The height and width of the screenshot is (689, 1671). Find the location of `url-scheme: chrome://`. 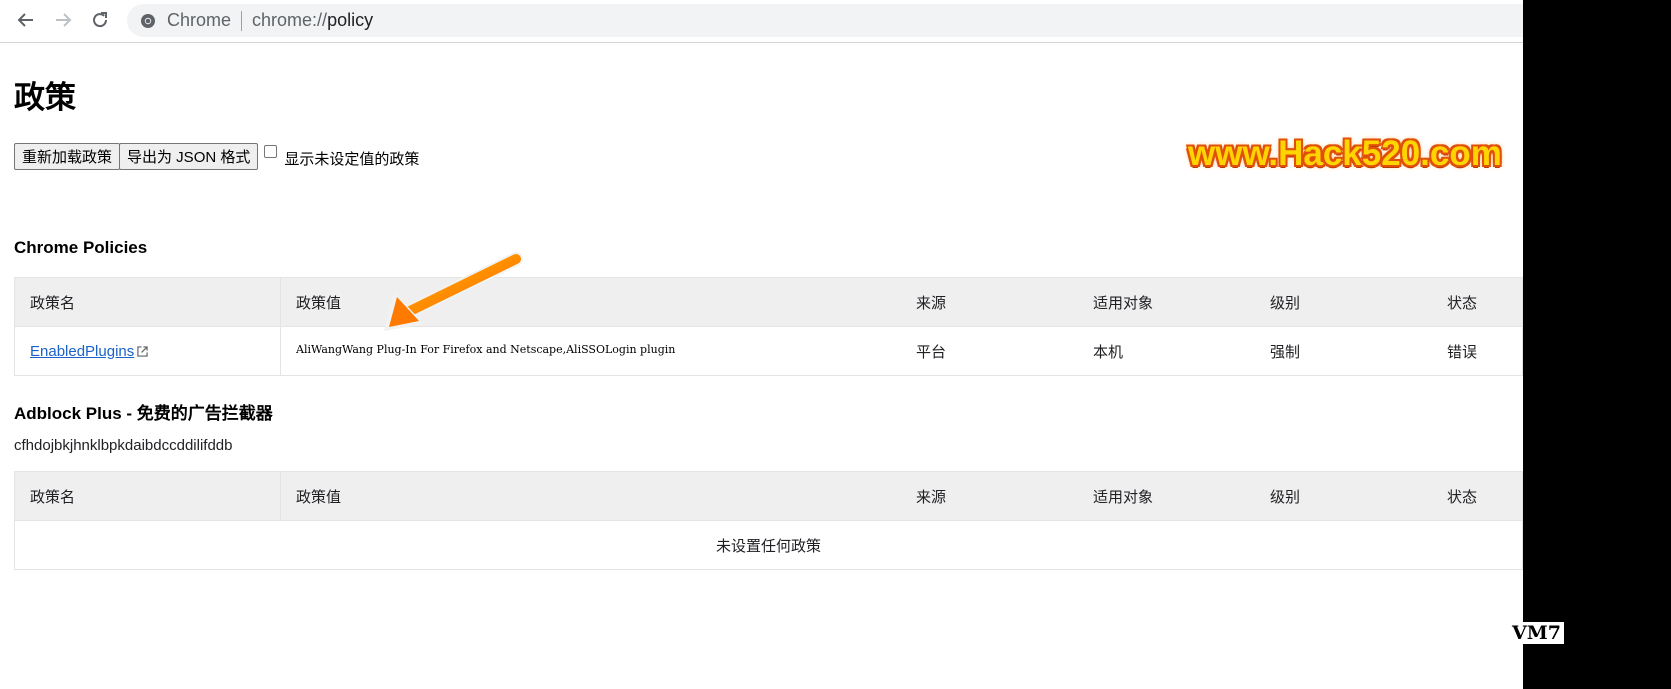

url-scheme: chrome:// is located at coordinates (290, 20).